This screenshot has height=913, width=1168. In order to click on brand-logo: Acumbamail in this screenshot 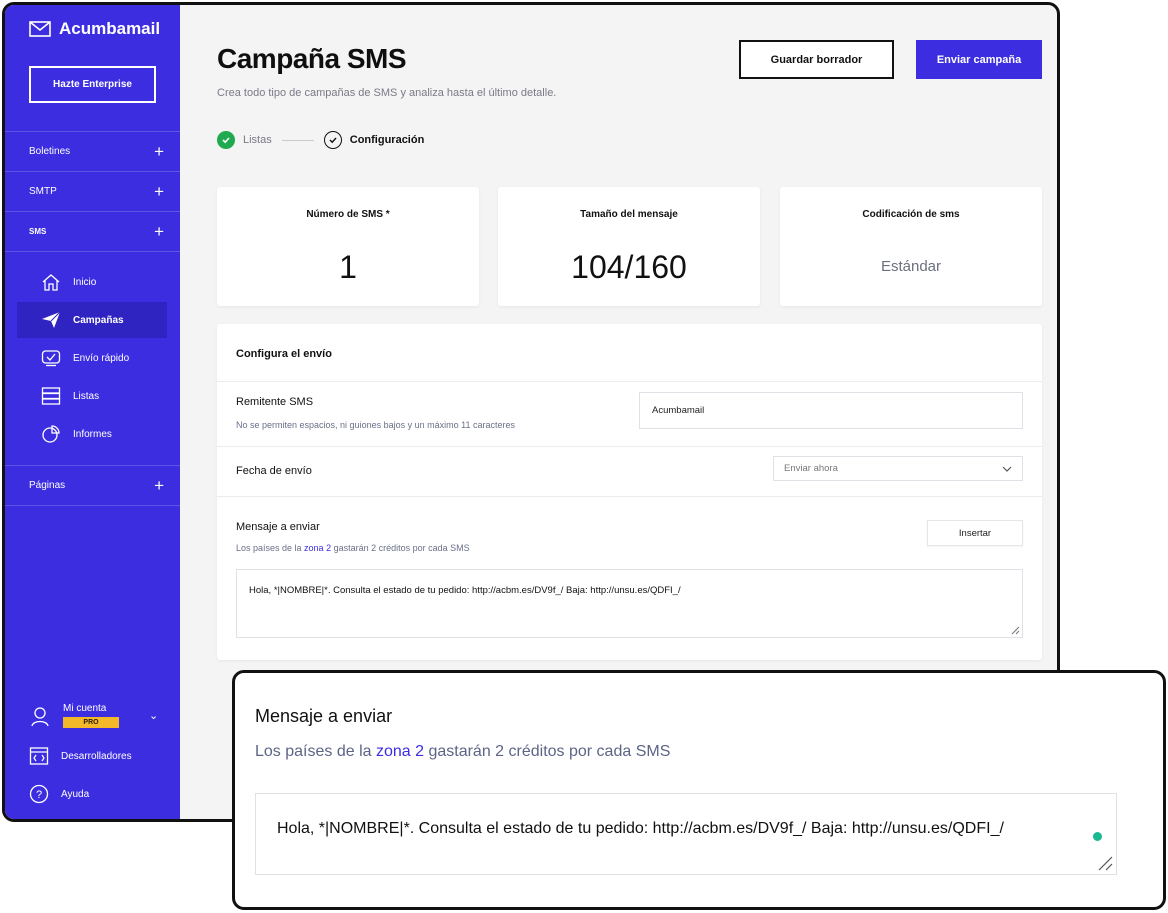, I will do `click(94, 29)`.